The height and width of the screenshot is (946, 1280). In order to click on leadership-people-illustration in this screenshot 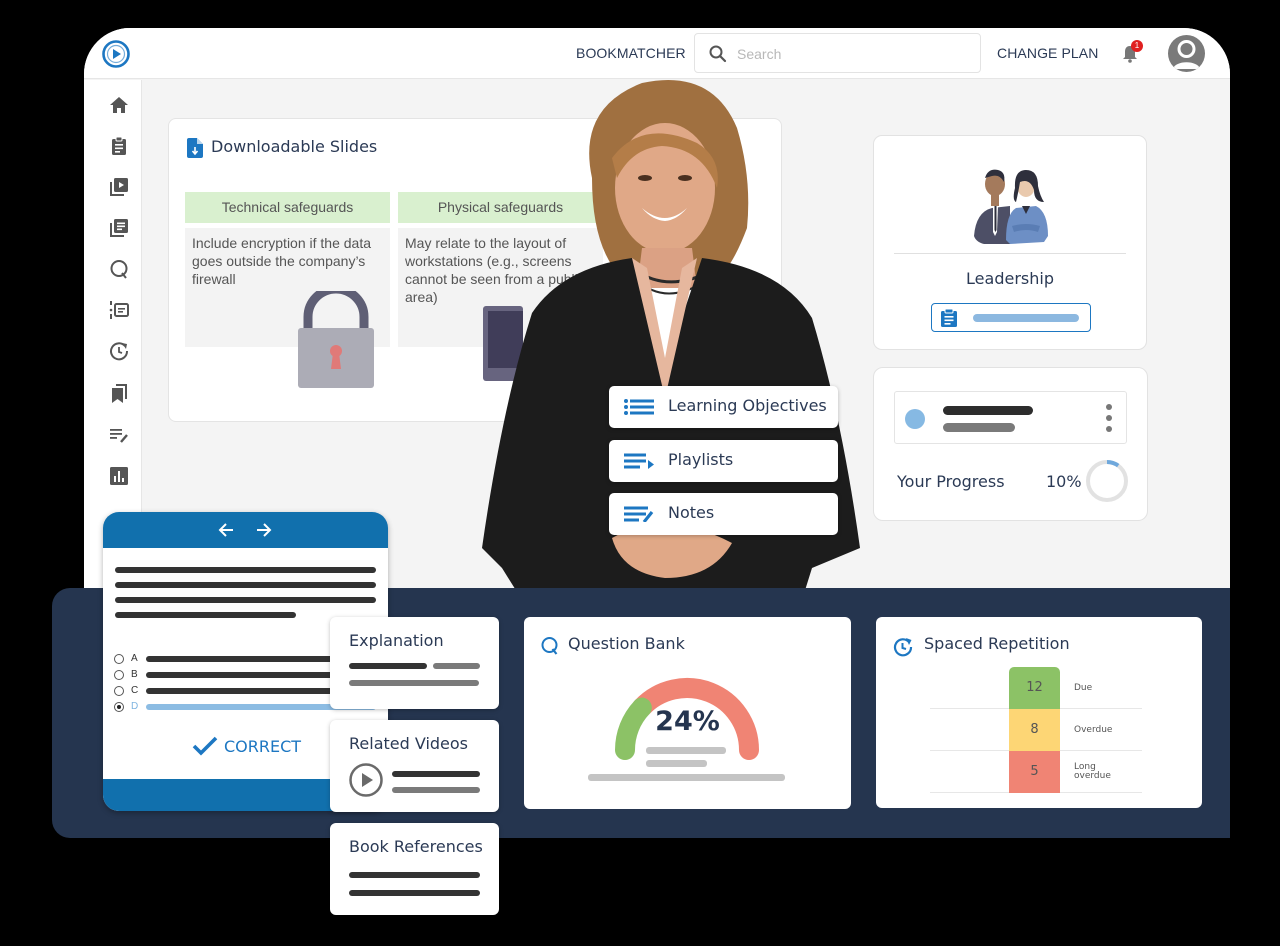, I will do `click(1011, 206)`.